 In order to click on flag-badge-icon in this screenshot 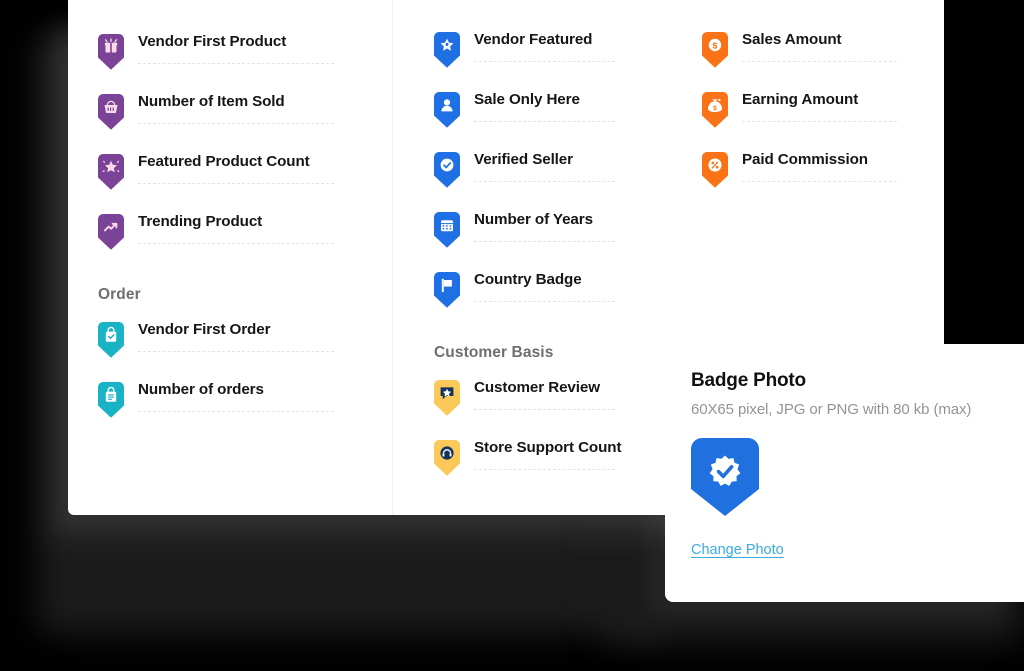, I will do `click(447, 290)`.